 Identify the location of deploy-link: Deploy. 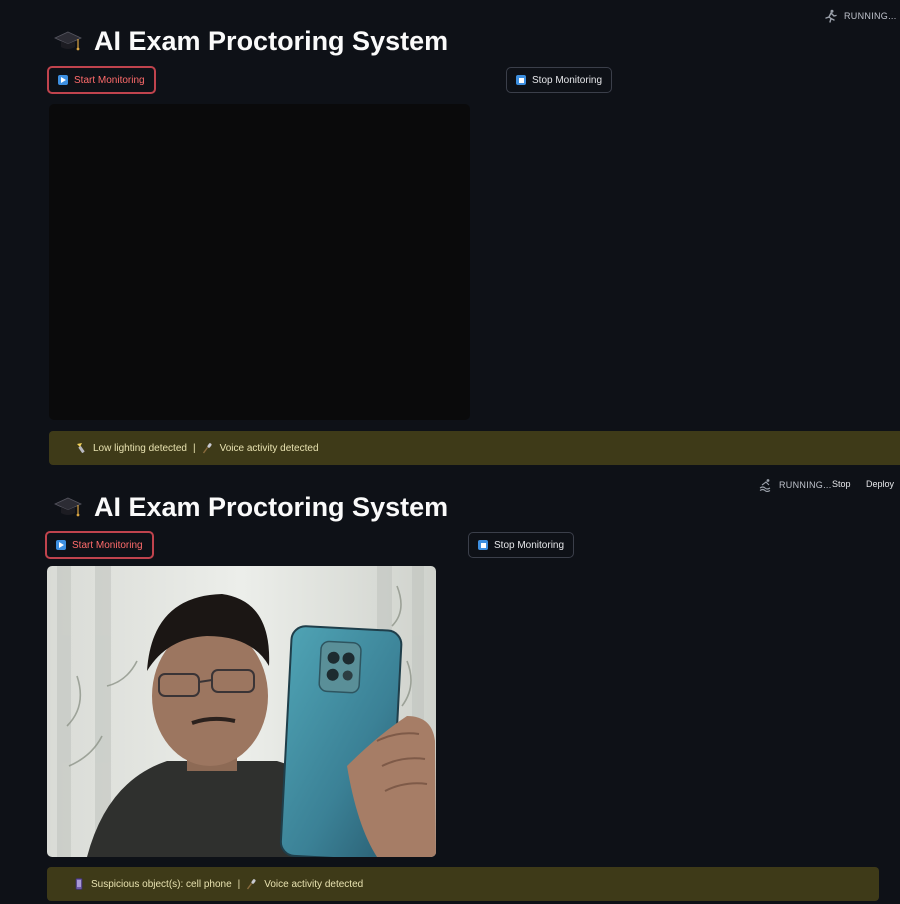
(880, 484).